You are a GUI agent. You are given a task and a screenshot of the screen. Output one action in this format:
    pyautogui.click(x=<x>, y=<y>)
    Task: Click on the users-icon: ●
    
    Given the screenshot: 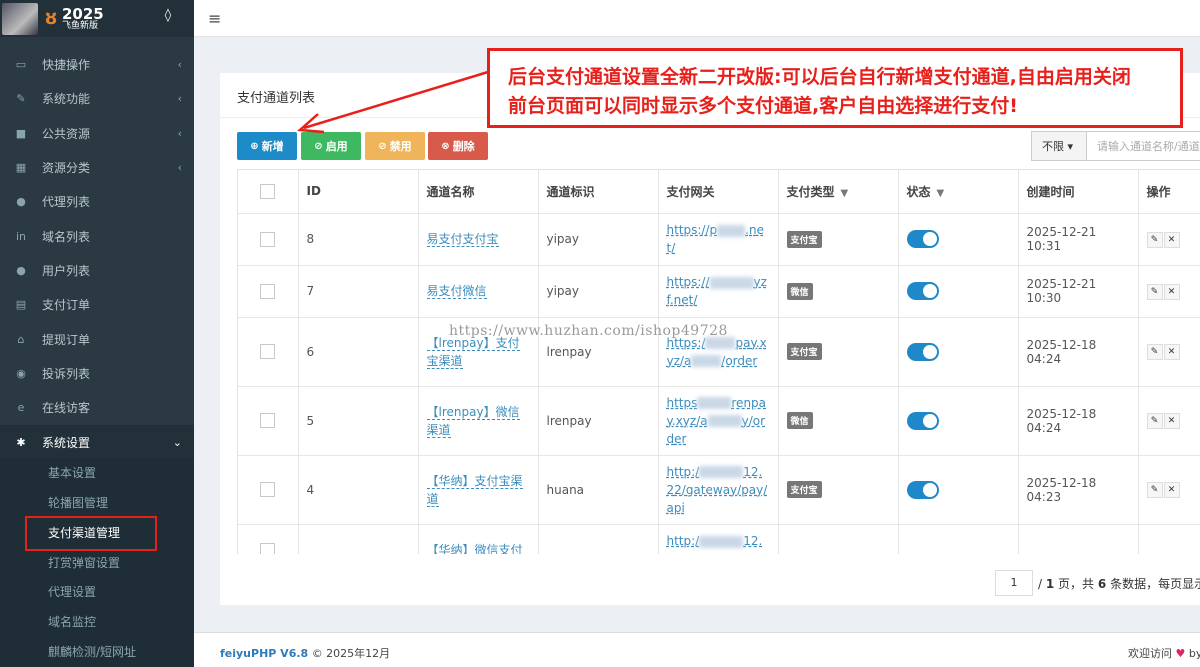 What is the action you would take?
    pyautogui.click(x=21, y=201)
    